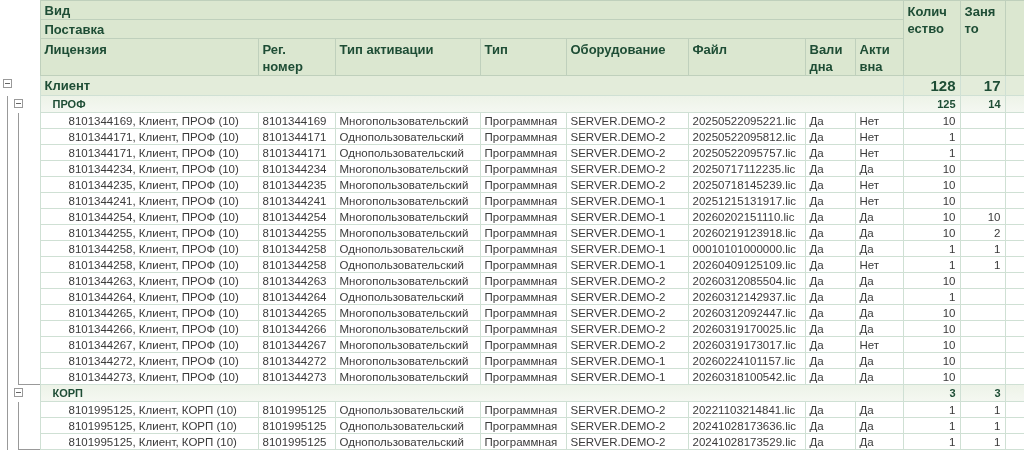 Image resolution: width=1024 pixels, height=462 pixels. Describe the element at coordinates (627, 57) in the screenshot. I see `equipment-header: Оборудование` at that location.